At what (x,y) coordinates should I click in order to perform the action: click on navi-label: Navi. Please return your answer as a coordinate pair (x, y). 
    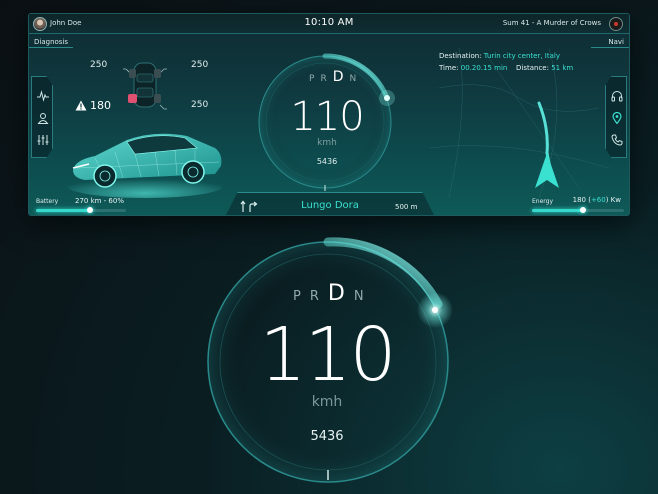
    Looking at the image, I should click on (616, 42).